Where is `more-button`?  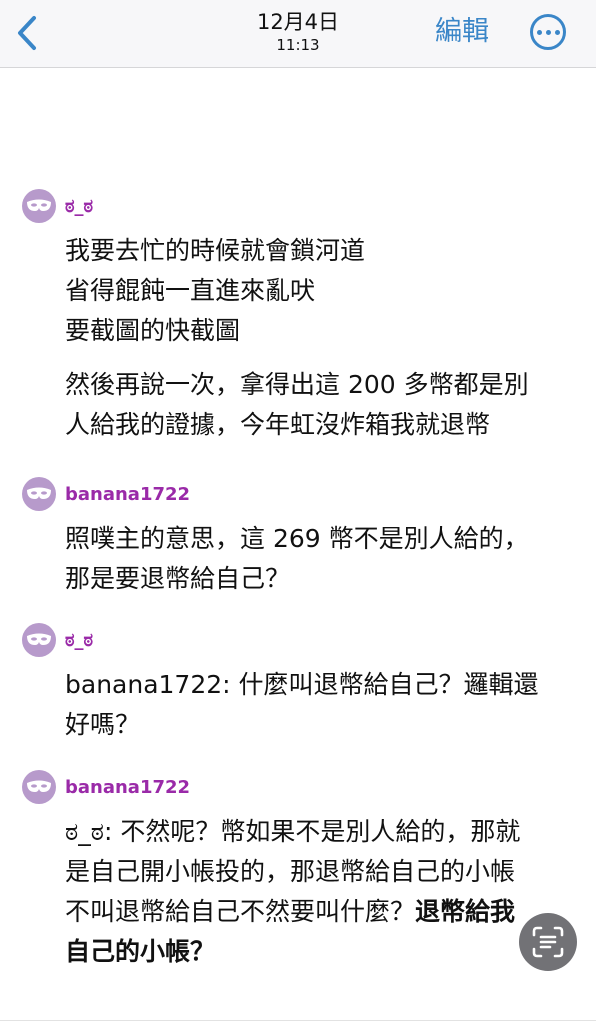
more-button is located at coordinates (548, 32).